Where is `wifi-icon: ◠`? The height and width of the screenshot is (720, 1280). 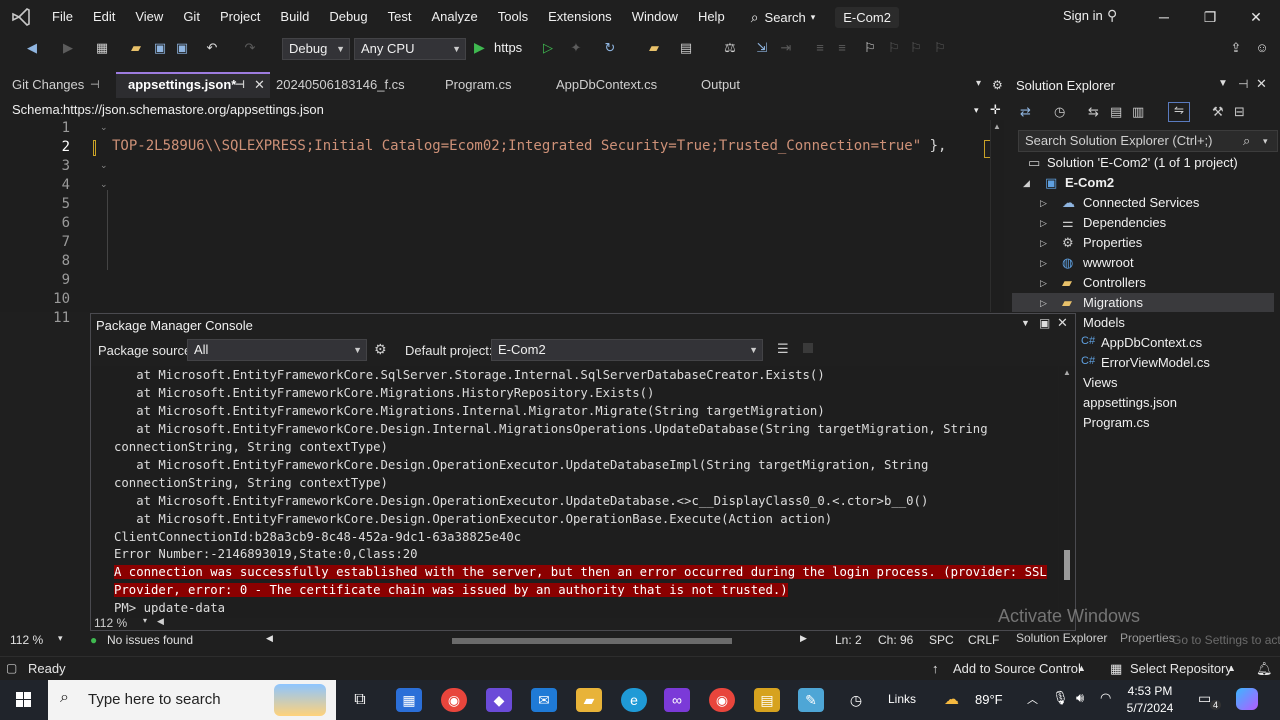
wifi-icon: ◠ is located at coordinates (1105, 698).